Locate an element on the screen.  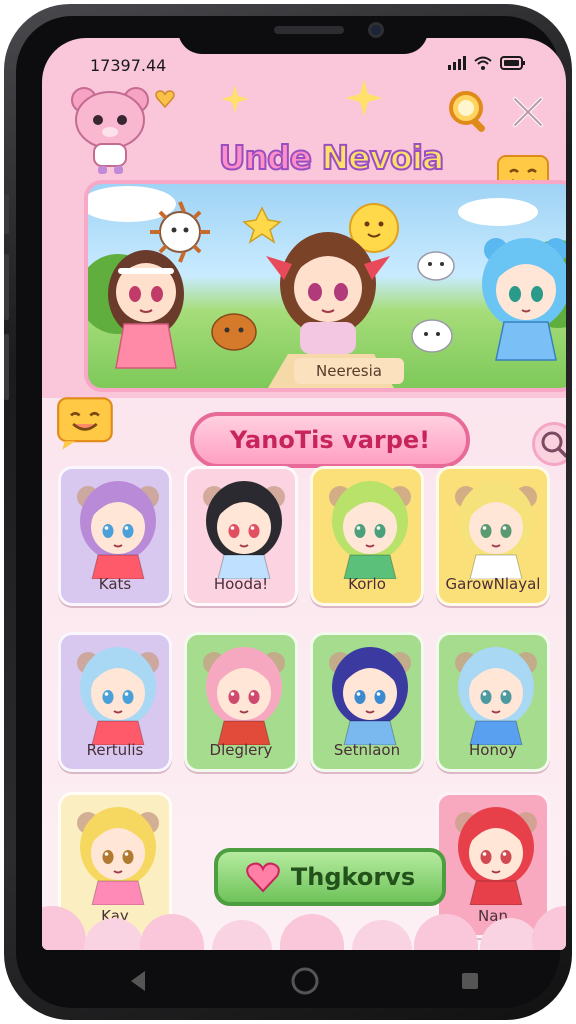
character-card: Korlo is located at coordinates (367, 536).